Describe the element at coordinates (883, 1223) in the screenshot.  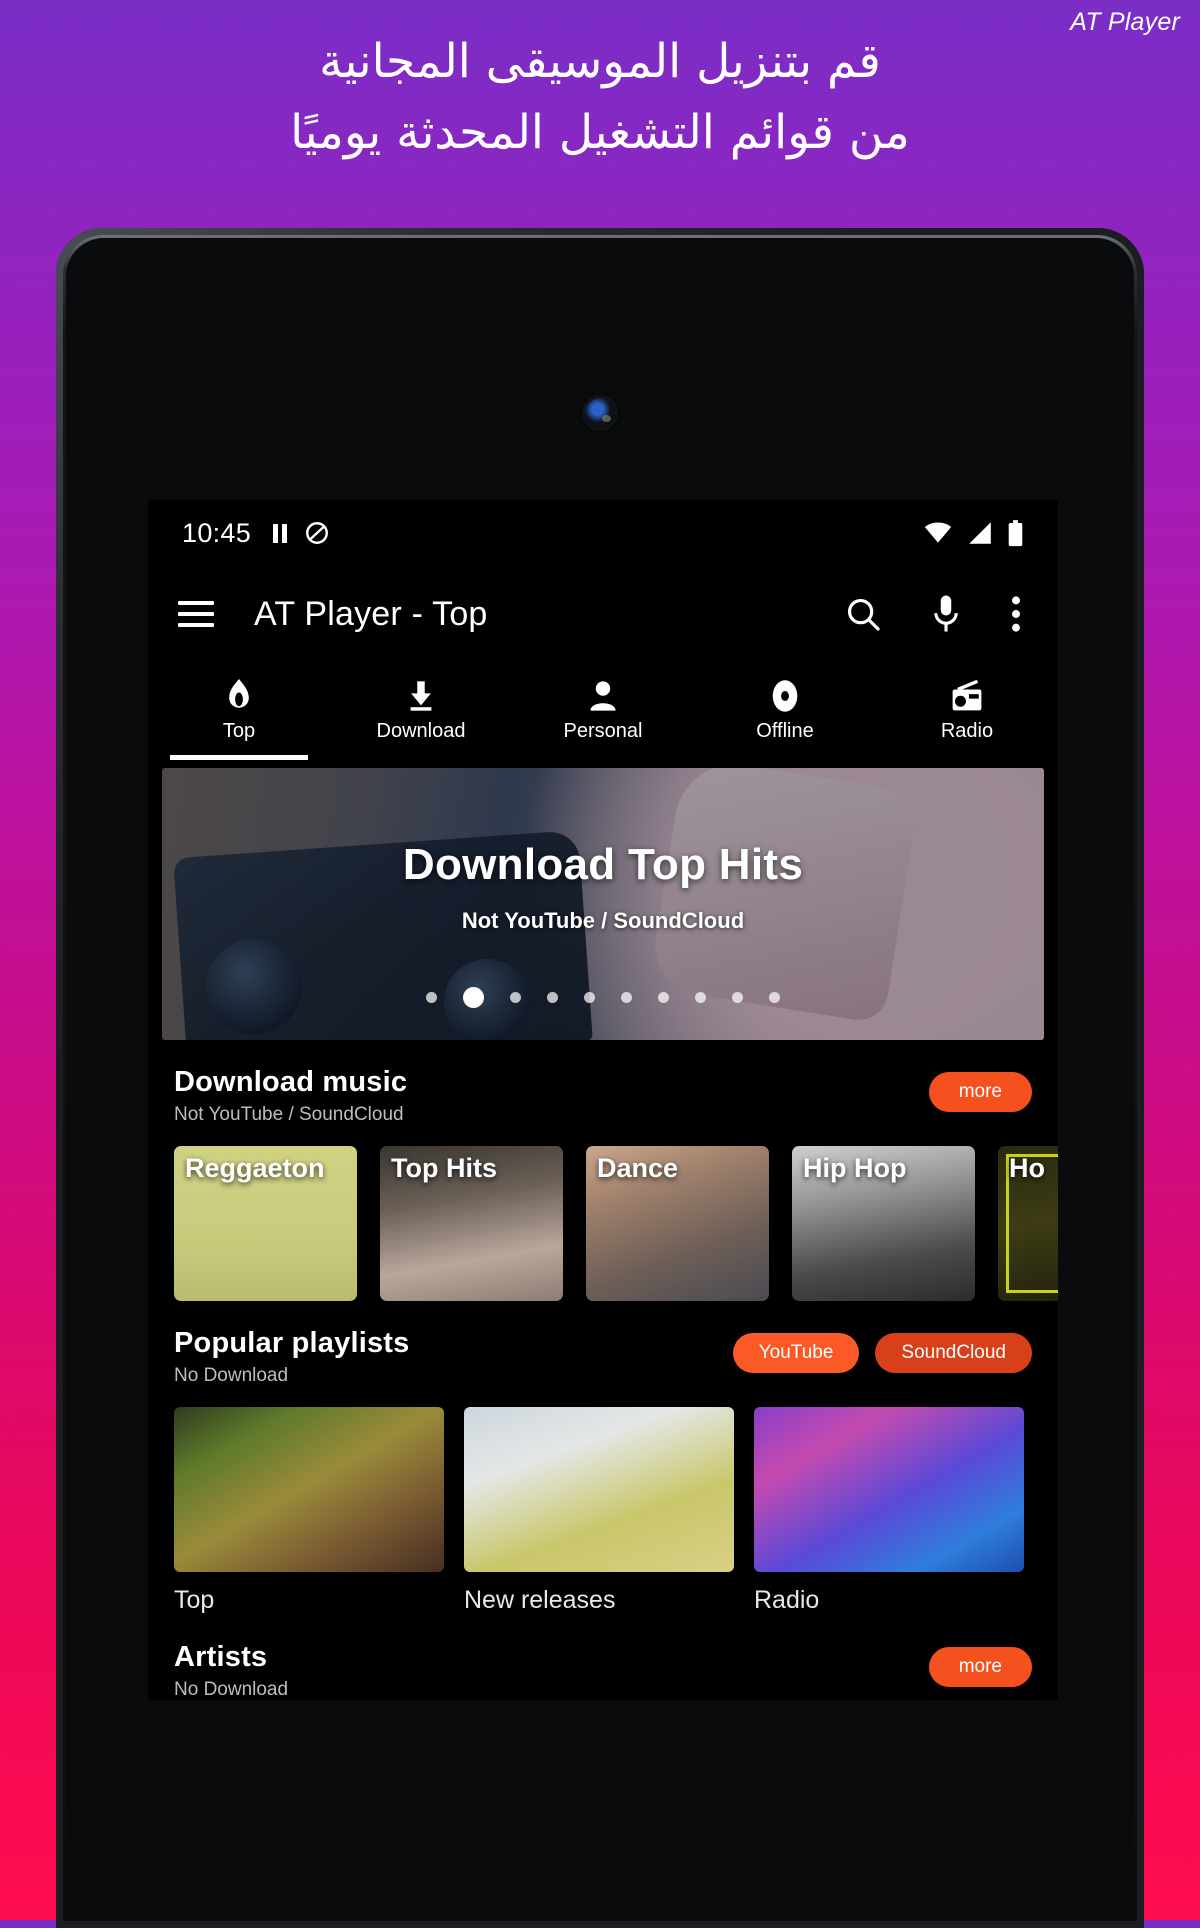
I see `genre-card-hip-hop: Hip Hop` at that location.